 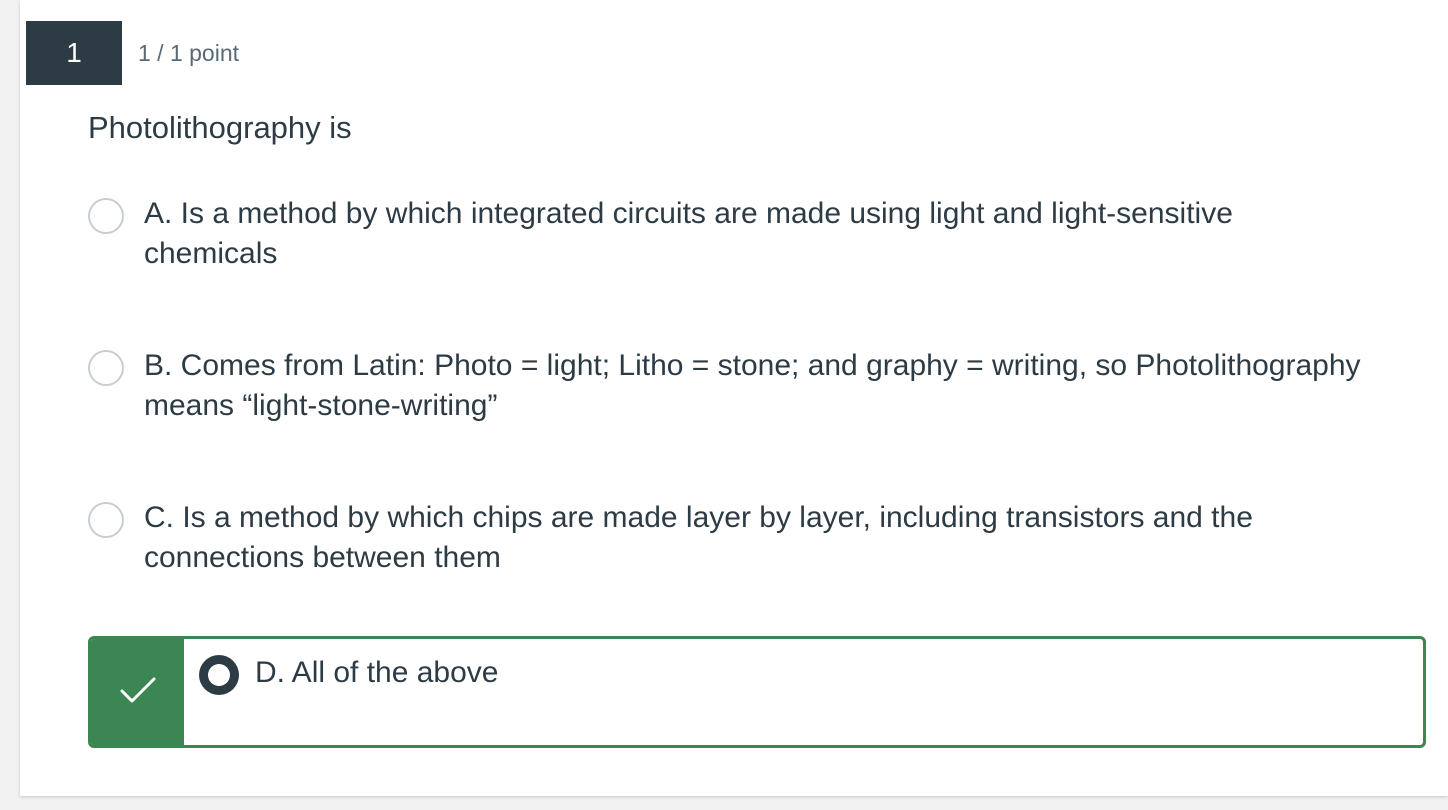 I want to click on radio-button-c, so click(x=106, y=520).